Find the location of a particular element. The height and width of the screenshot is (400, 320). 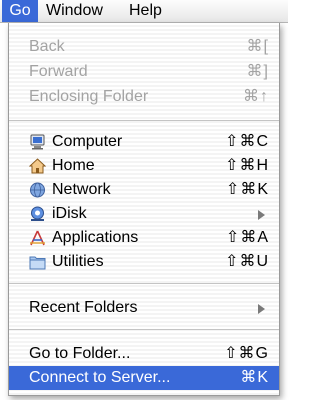

menu-help: Help is located at coordinates (145, 11).